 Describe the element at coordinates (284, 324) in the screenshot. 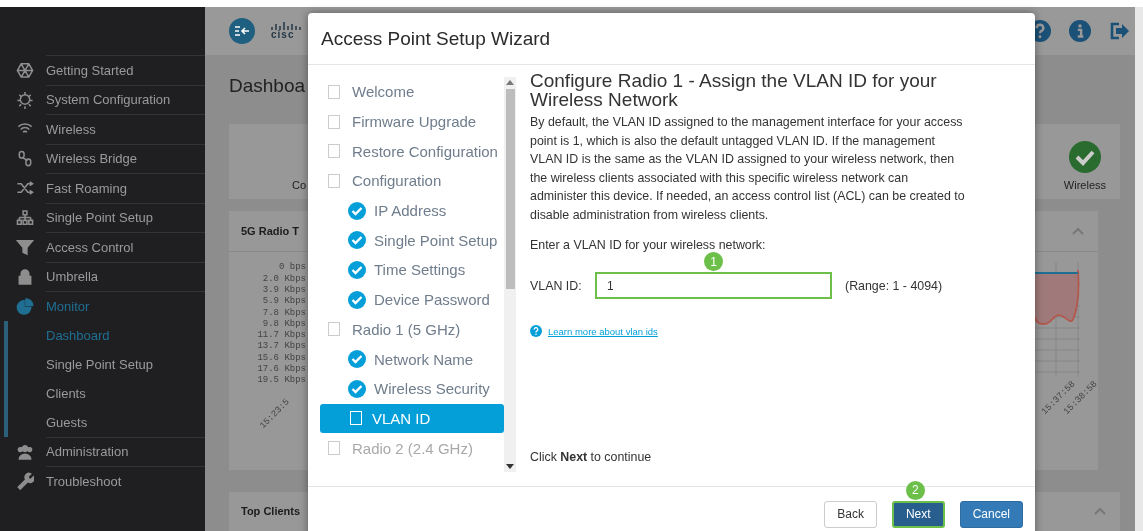

I see `axis-label: 9.8 Kbps` at that location.